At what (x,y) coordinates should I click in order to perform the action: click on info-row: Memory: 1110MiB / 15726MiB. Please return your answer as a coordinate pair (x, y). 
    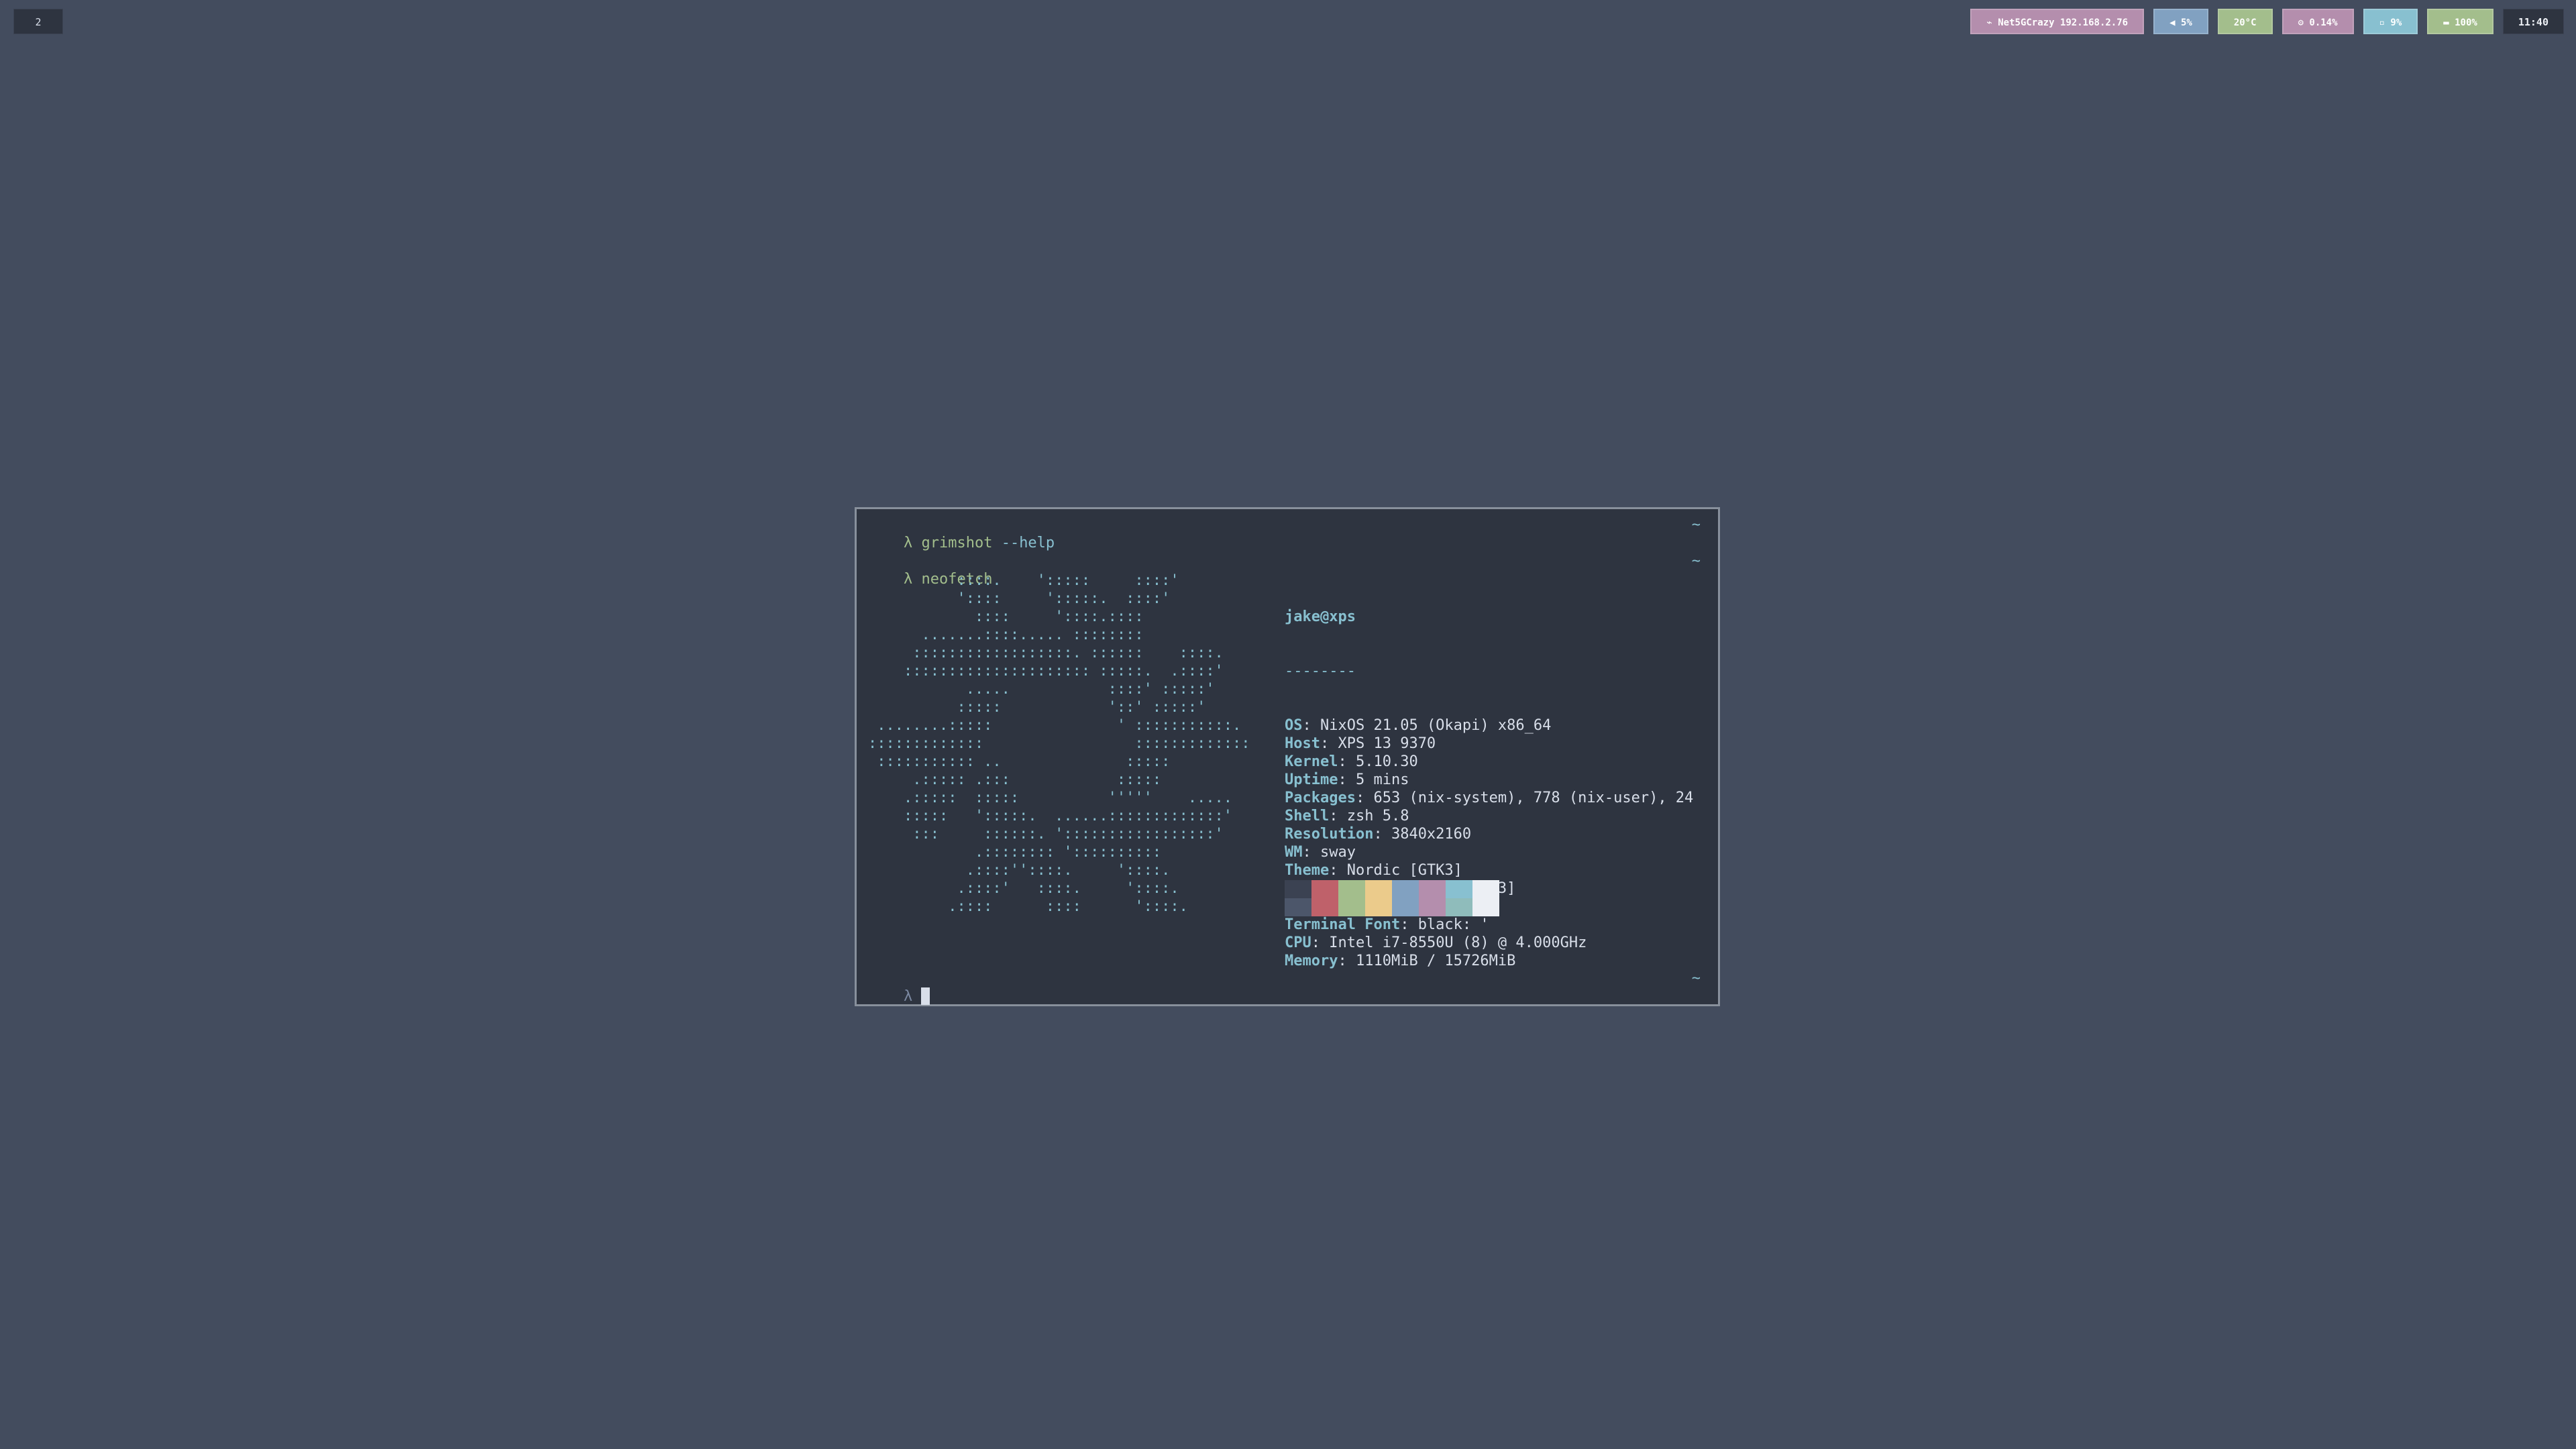
    Looking at the image, I should click on (1400, 961).